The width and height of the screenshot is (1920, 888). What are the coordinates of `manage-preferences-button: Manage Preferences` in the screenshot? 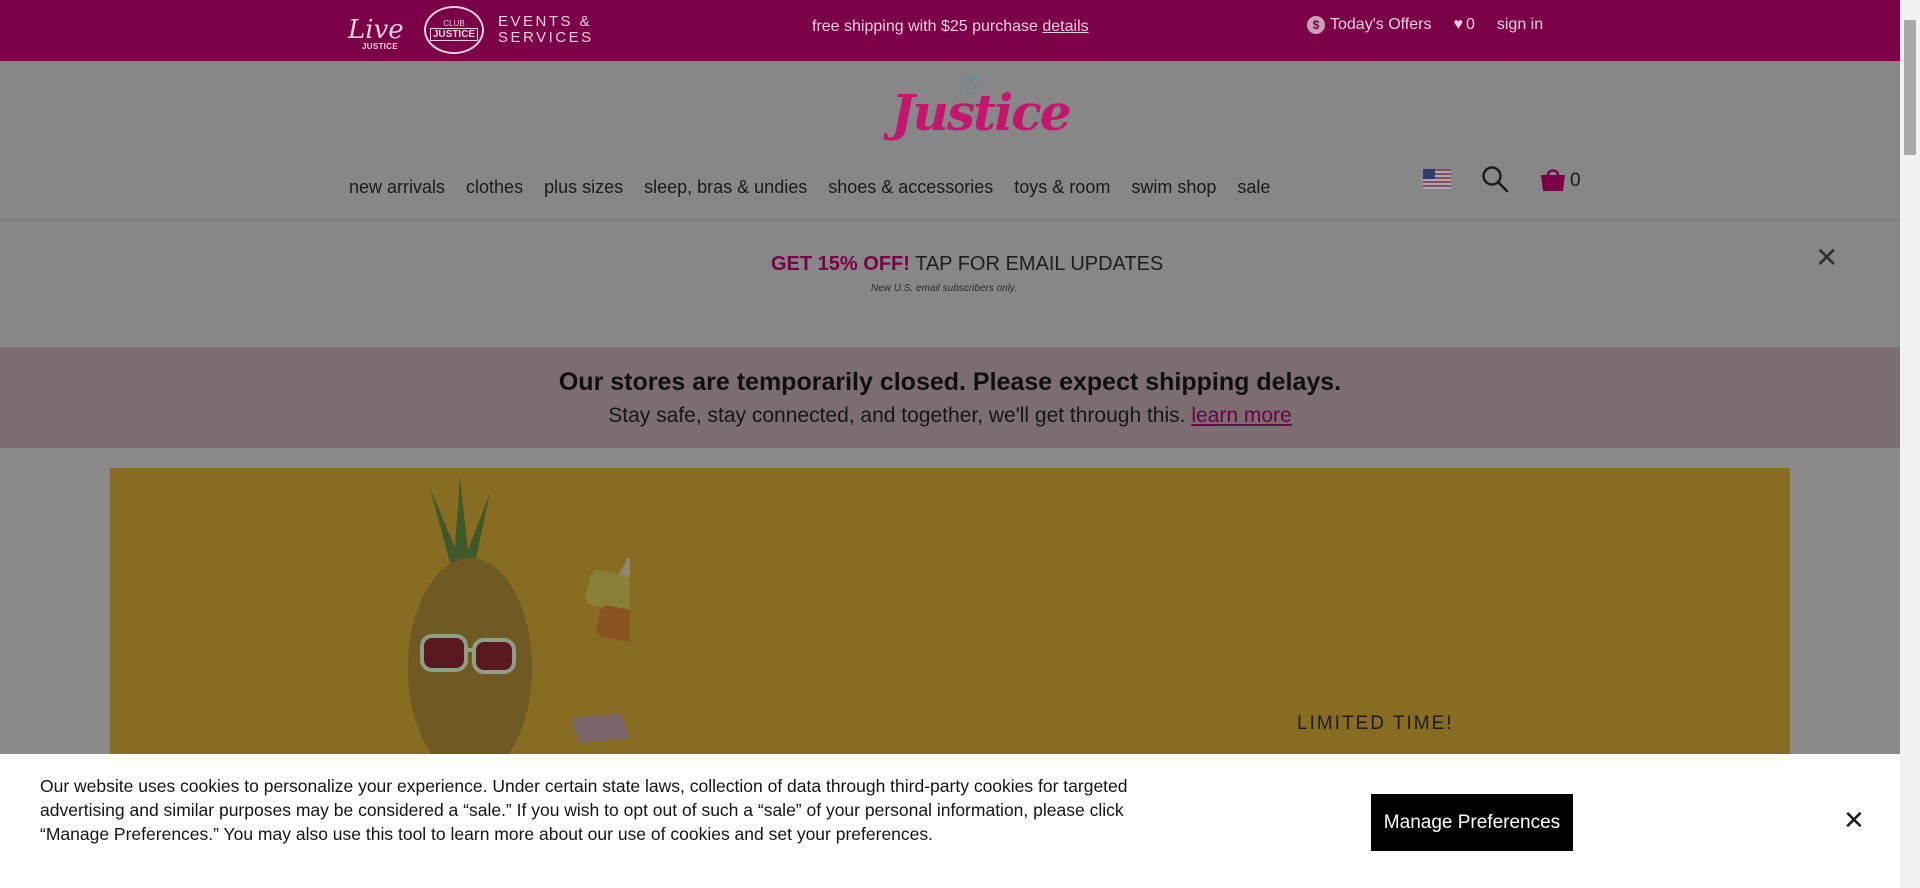 It's located at (1472, 822).